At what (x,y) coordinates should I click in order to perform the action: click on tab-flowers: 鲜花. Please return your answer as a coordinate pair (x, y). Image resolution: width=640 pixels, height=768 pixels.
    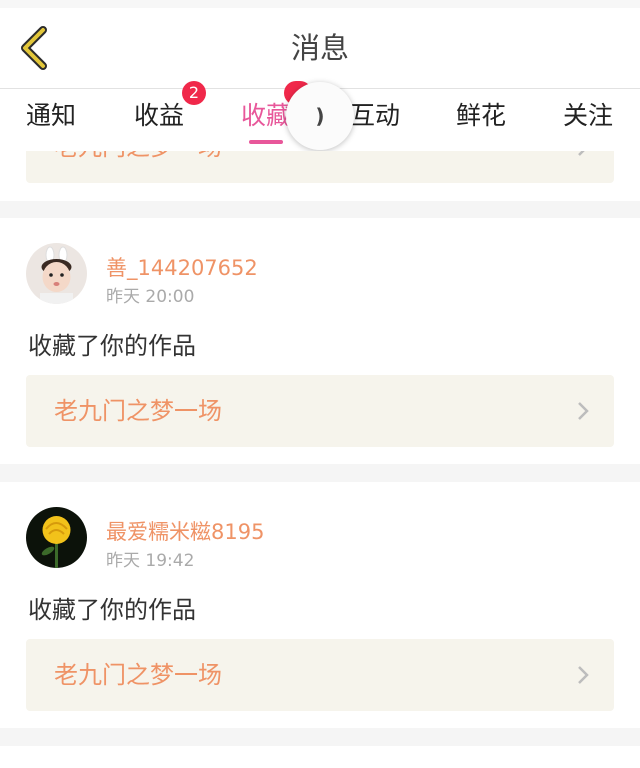
    Looking at the image, I should click on (481, 120).